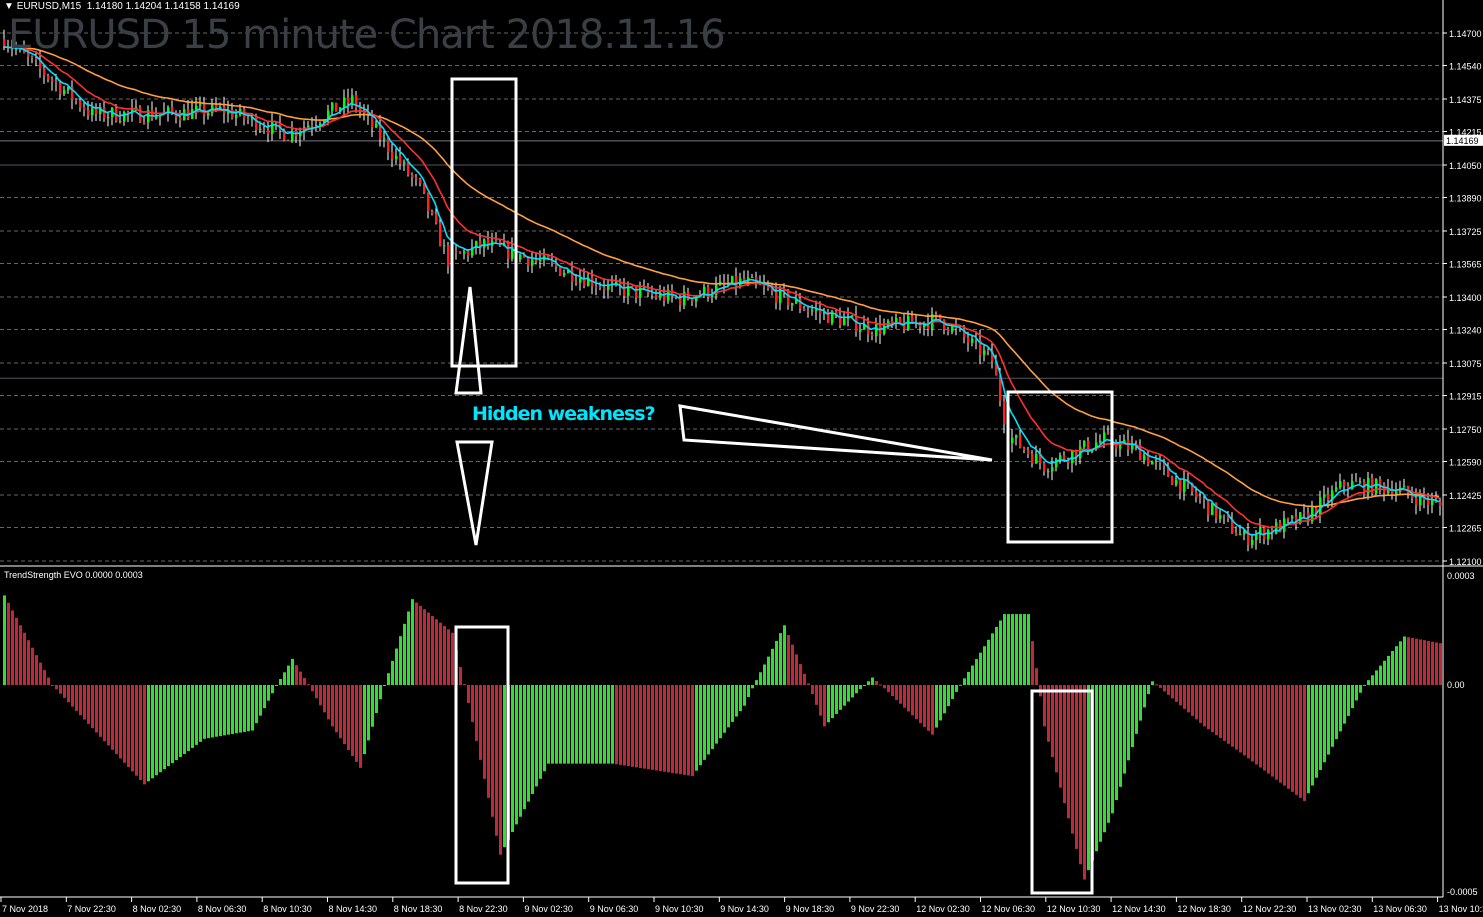 This screenshot has height=917, width=1483. I want to click on time-tick-label: 8 Nov 02:30, so click(157, 909).